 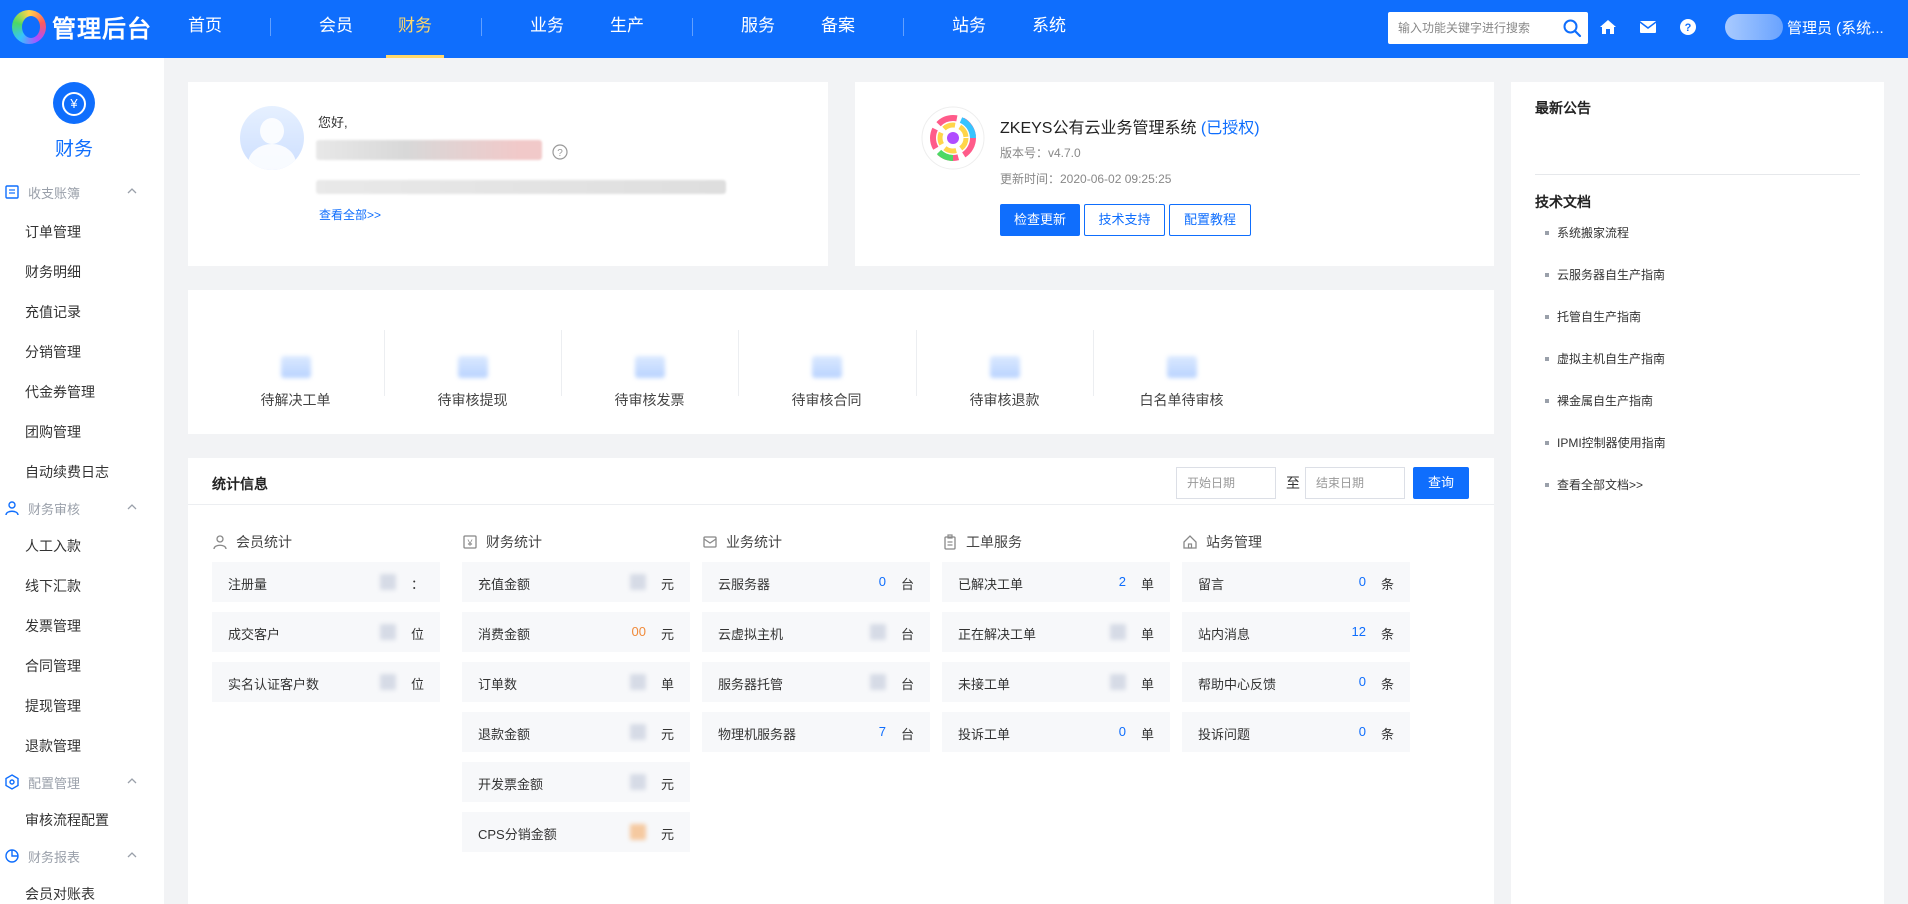 What do you see at coordinates (1226, 483) in the screenshot?
I see `start-date-input` at bounding box center [1226, 483].